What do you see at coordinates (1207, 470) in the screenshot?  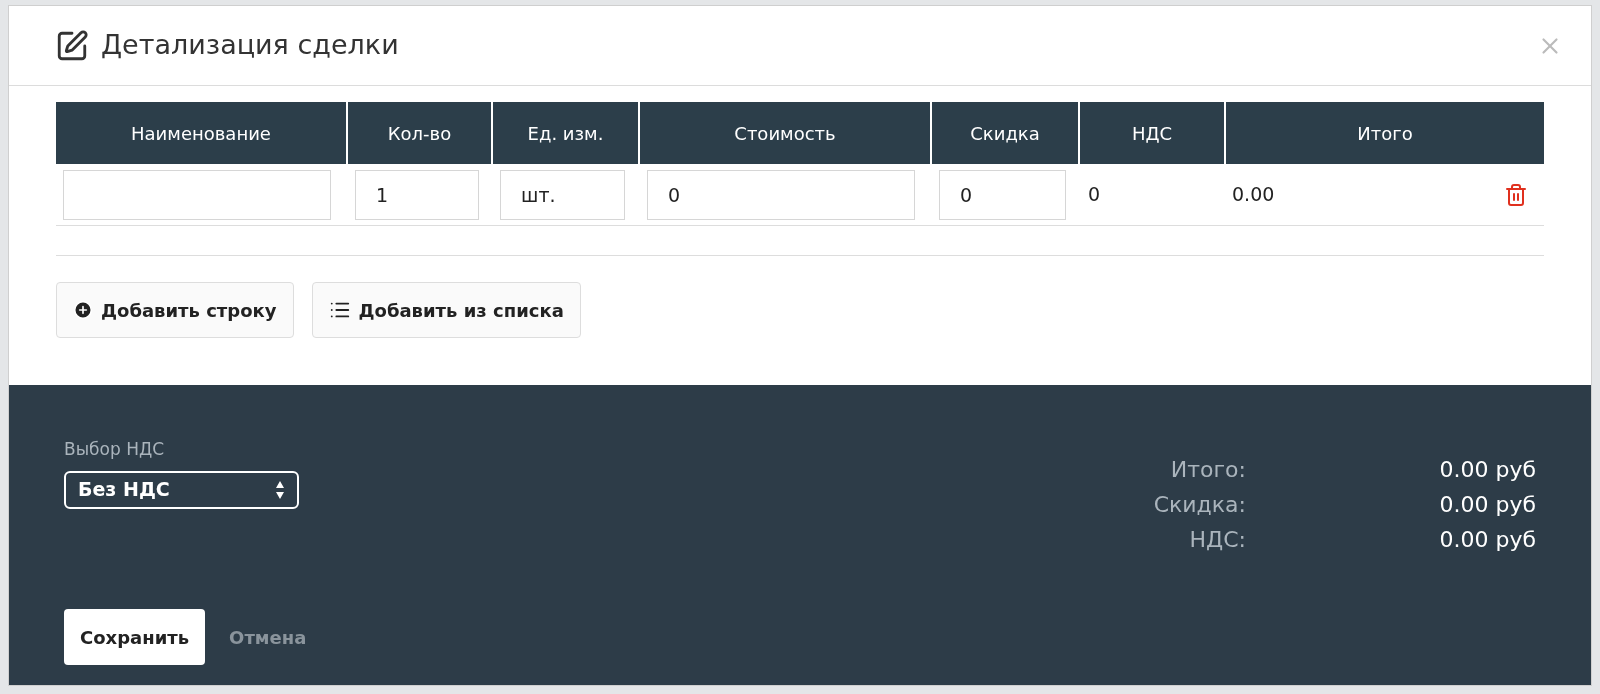 I see `summary-label: Итого:` at bounding box center [1207, 470].